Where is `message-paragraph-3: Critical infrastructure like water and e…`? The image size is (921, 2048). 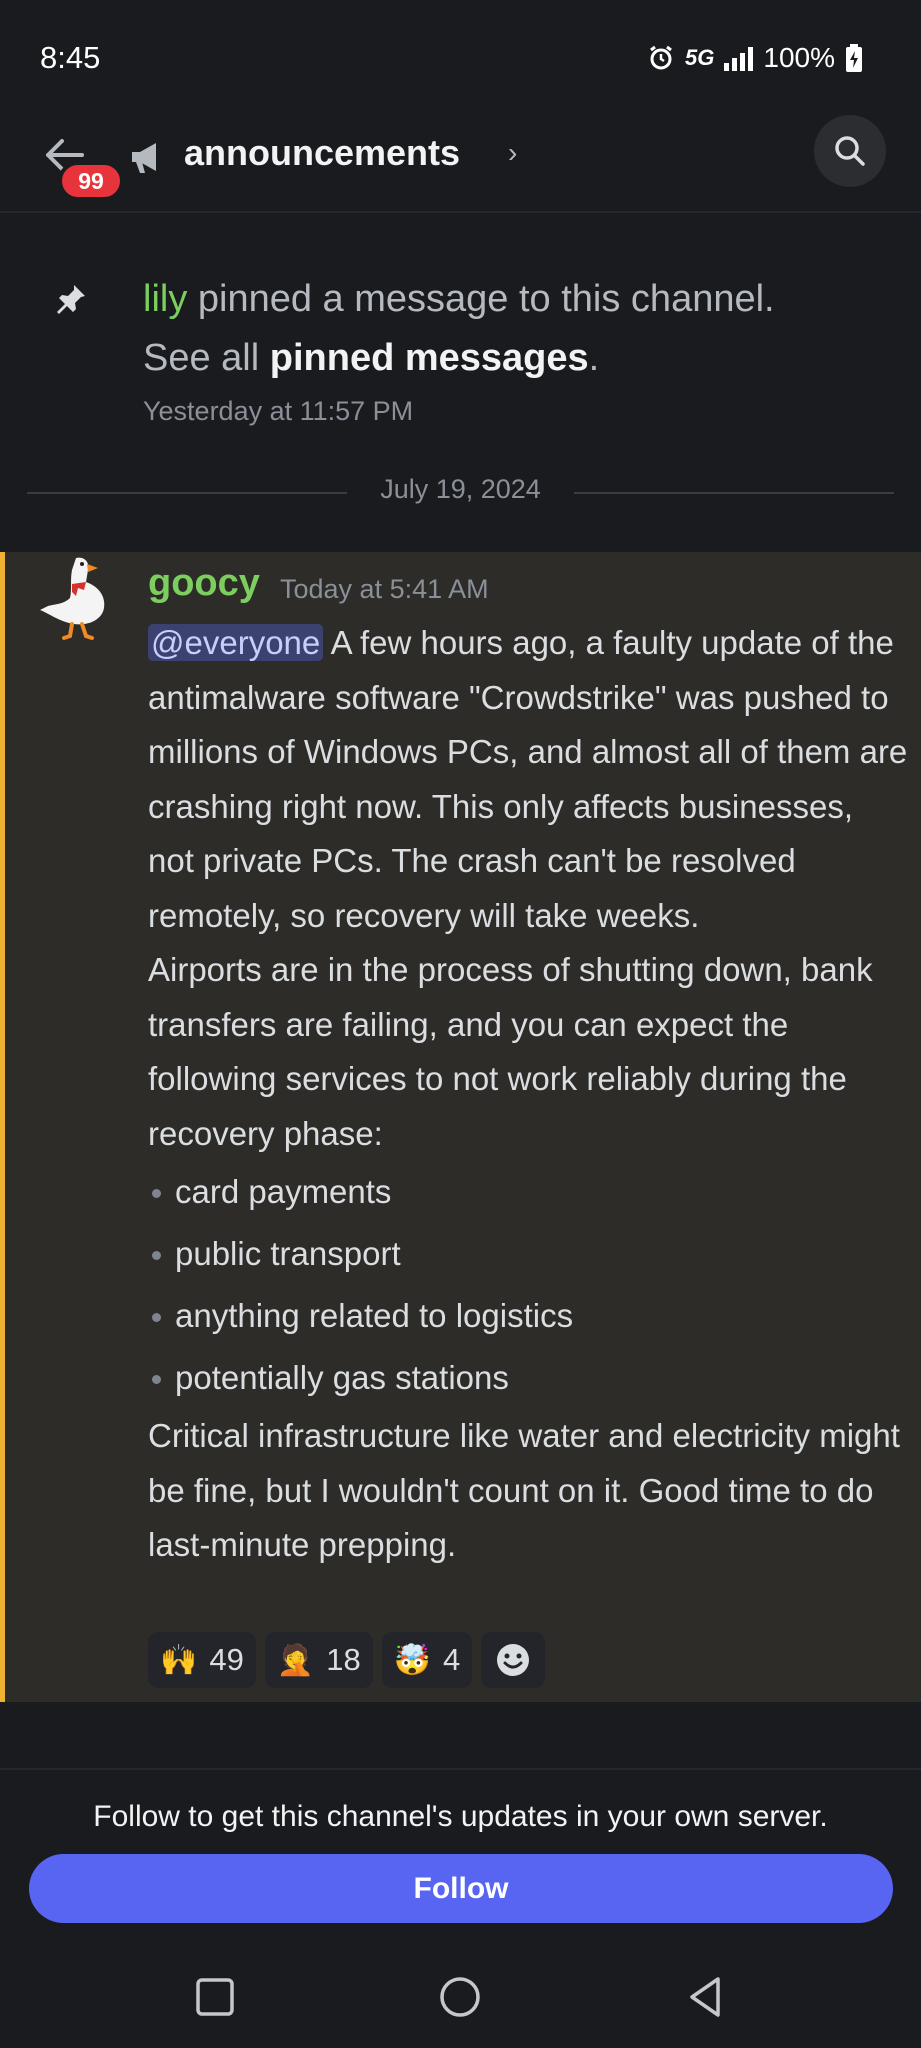 message-paragraph-3: Critical infrastructure like water and e… is located at coordinates (524, 1490).